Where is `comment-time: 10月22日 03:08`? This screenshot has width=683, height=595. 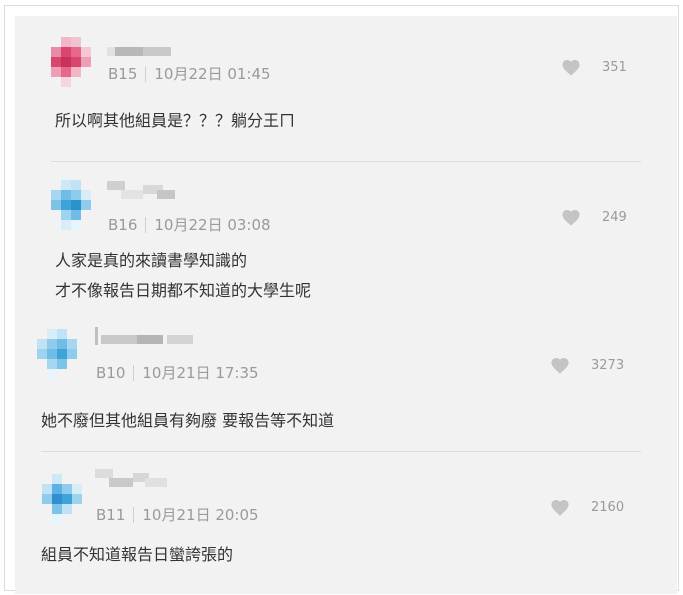
comment-time: 10月22日 03:08 is located at coordinates (212, 225).